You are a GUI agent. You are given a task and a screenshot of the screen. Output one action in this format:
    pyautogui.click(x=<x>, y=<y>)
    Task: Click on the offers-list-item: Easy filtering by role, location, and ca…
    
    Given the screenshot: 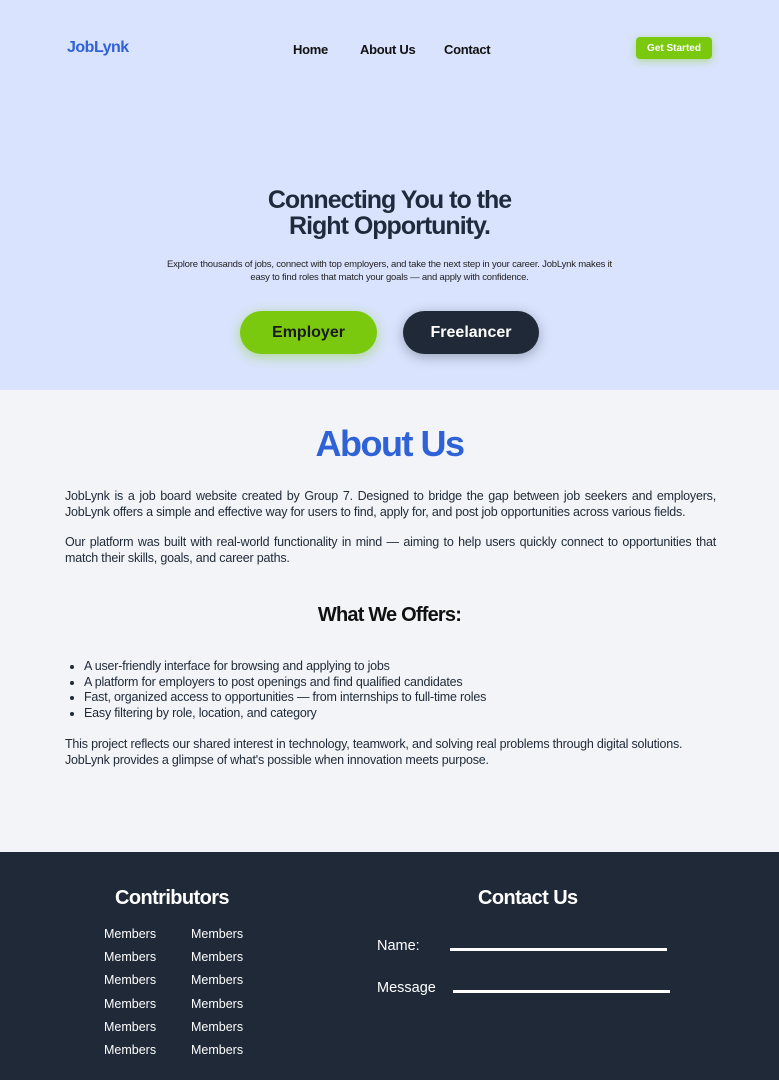 What is the action you would take?
    pyautogui.click(x=285, y=714)
    